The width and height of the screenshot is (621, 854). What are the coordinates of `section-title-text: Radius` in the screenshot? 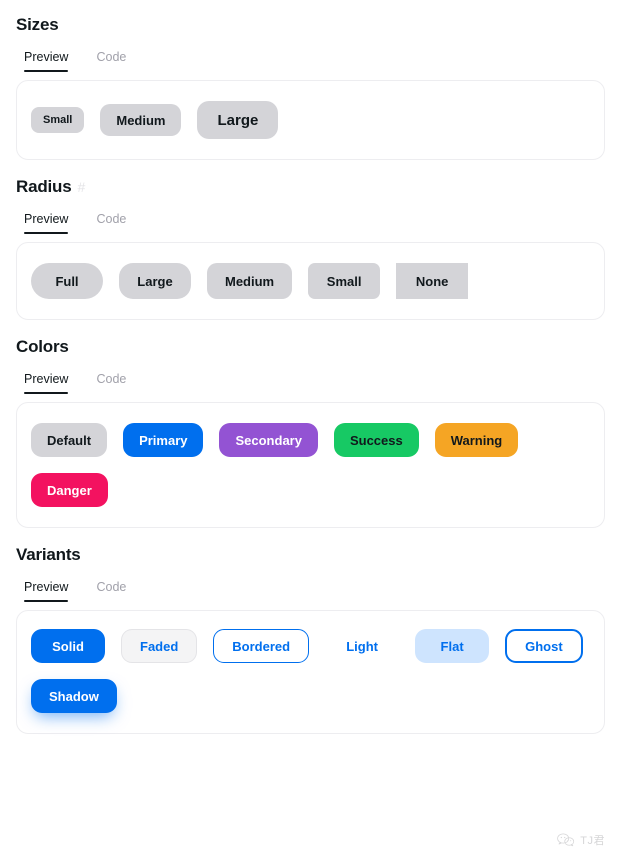 It's located at (44, 187).